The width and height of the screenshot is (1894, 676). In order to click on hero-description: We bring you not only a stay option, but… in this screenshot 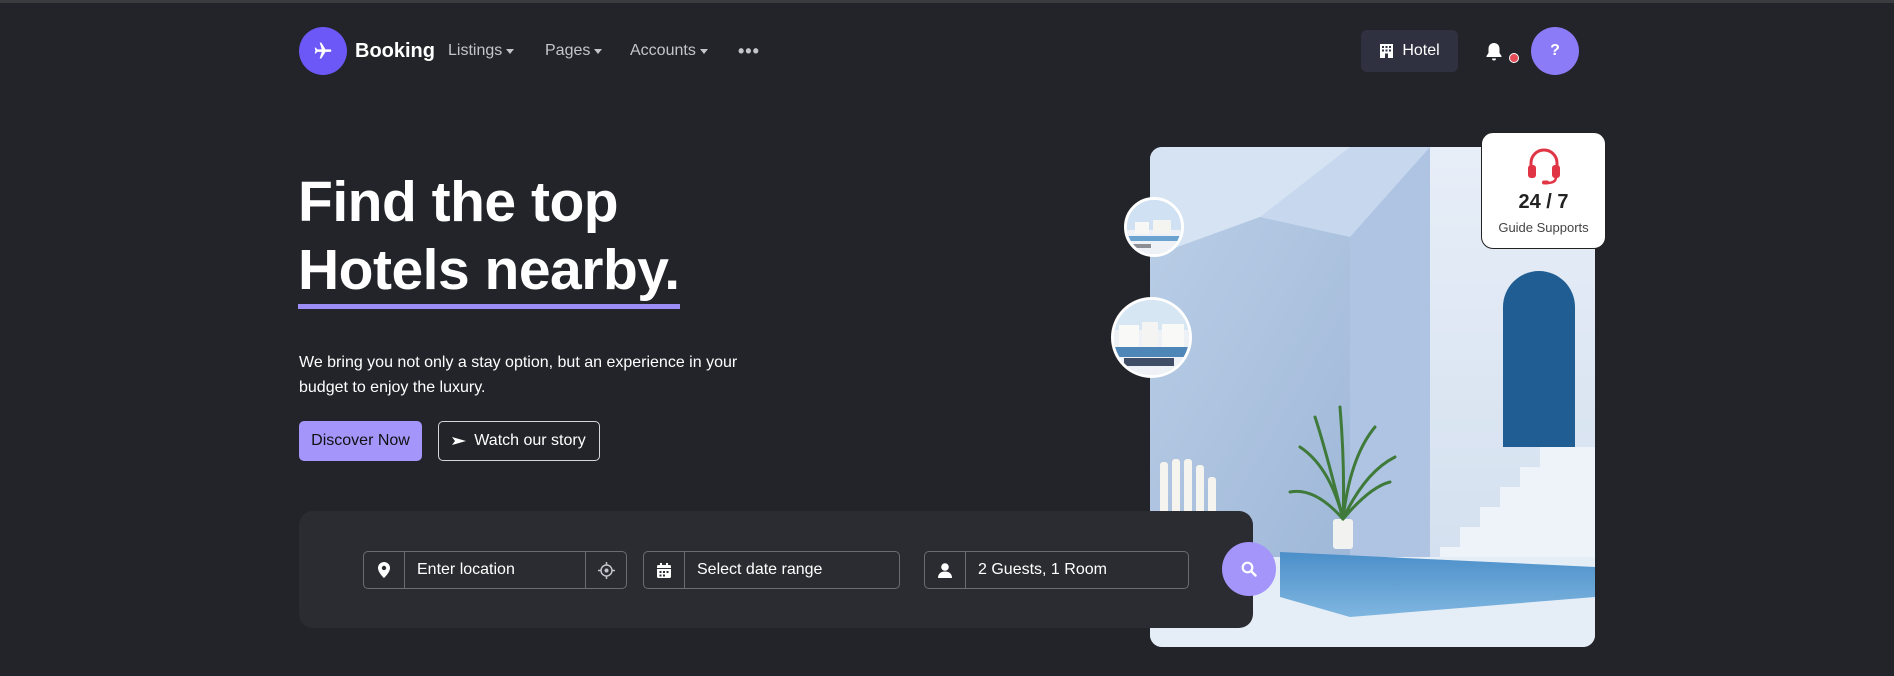, I will do `click(518, 375)`.